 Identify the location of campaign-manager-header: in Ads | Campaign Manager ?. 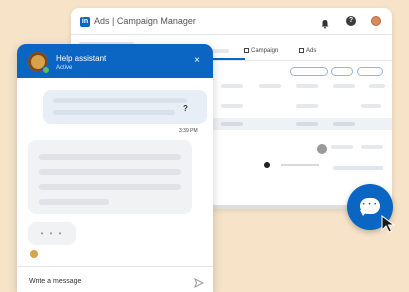
(231, 21).